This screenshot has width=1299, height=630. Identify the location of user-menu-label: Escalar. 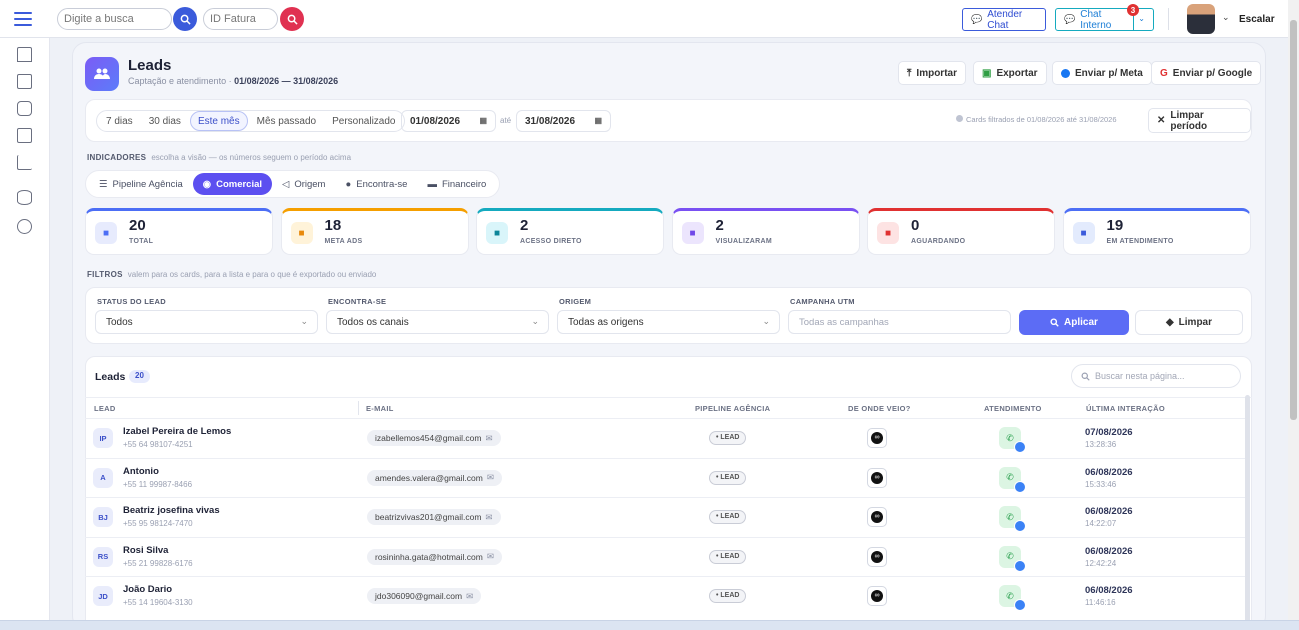
(1257, 19).